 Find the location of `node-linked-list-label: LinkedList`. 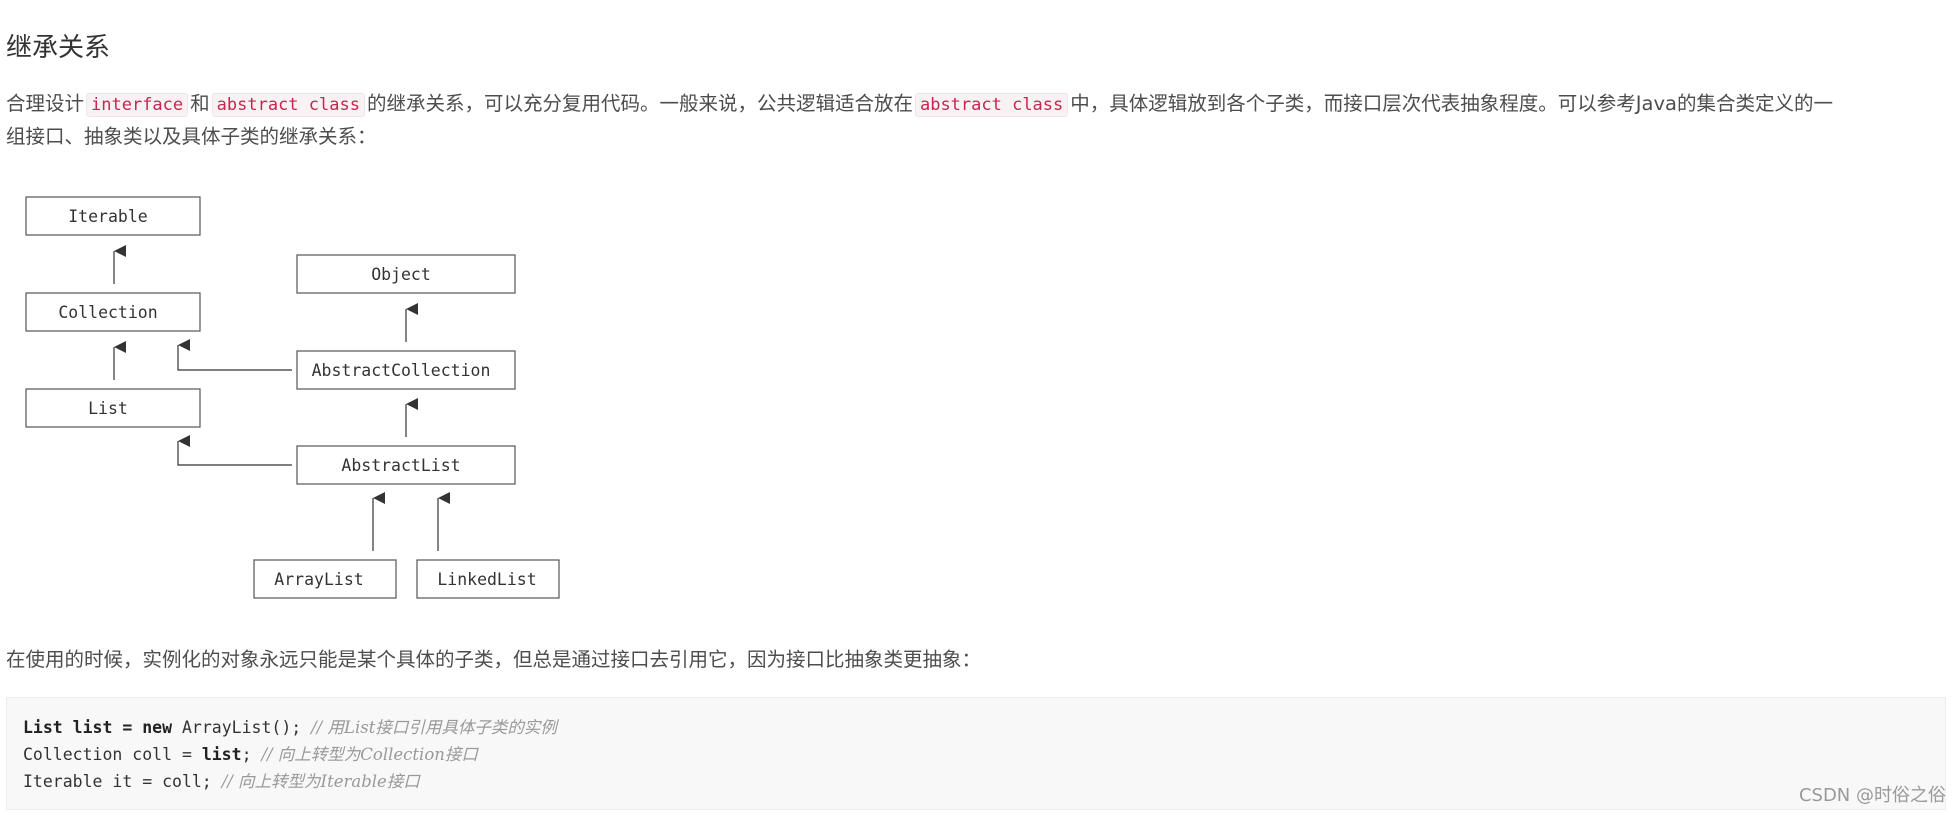

node-linked-list-label: LinkedList is located at coordinates (486, 579).